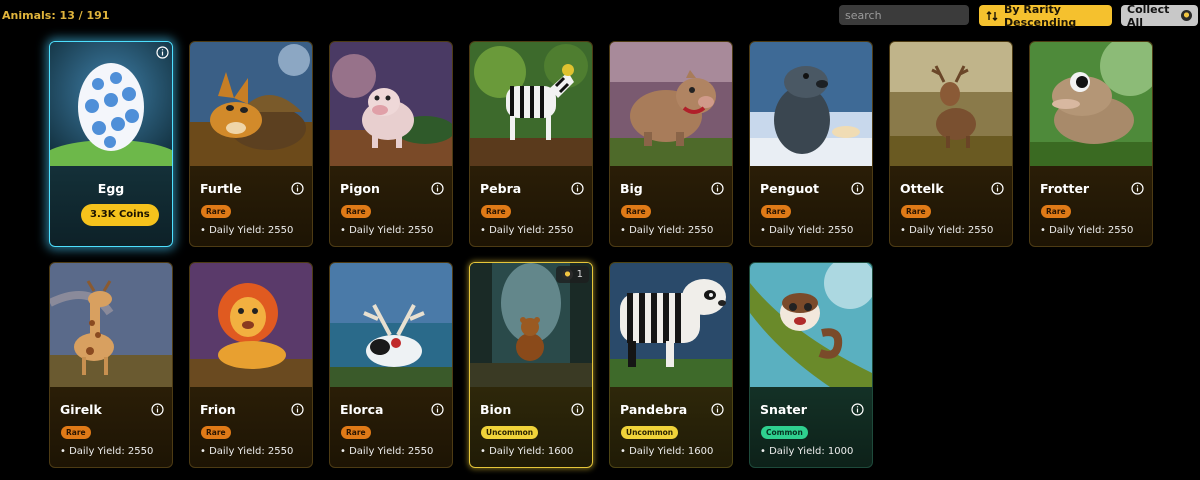 The image size is (1200, 480). Describe the element at coordinates (362, 409) in the screenshot. I see `animal-name: Elorca` at that location.